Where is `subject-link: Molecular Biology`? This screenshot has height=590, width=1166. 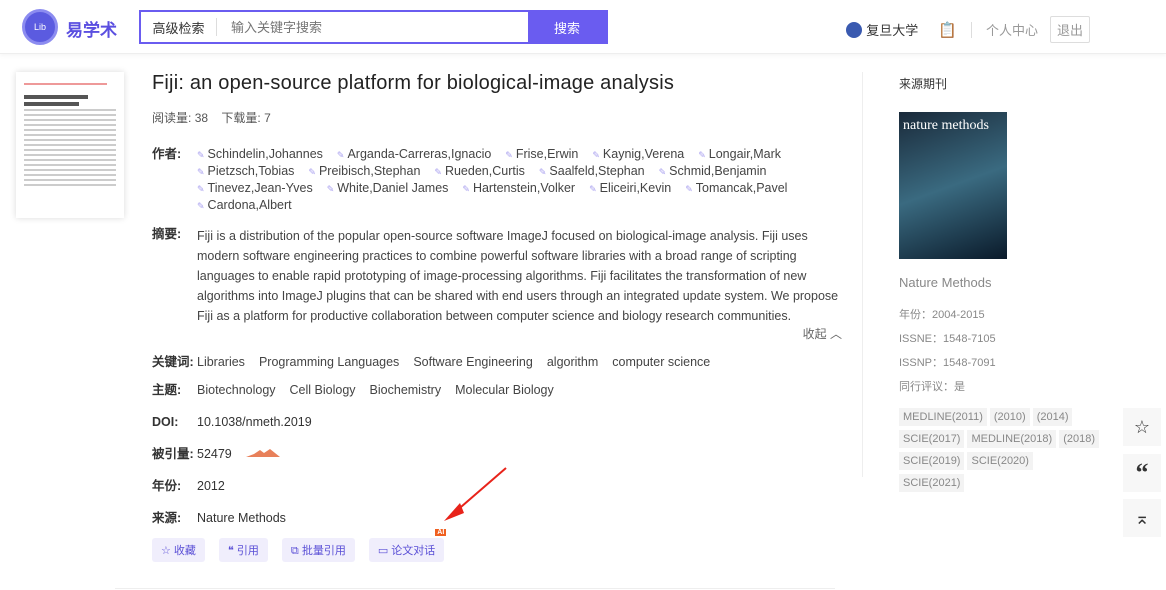 subject-link: Molecular Biology is located at coordinates (504, 390).